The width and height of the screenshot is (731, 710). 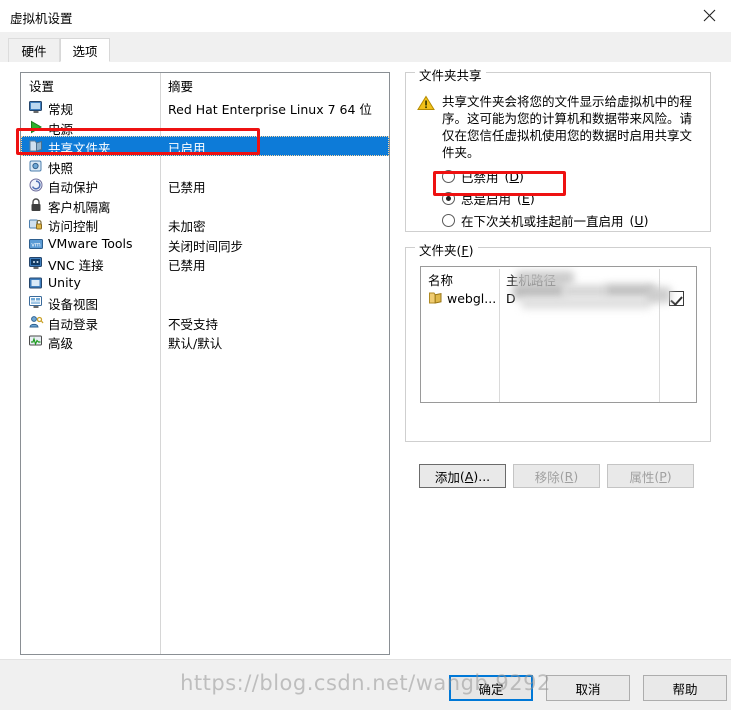 I want to click on list-item-label: 设备视图, so click(x=73, y=304).